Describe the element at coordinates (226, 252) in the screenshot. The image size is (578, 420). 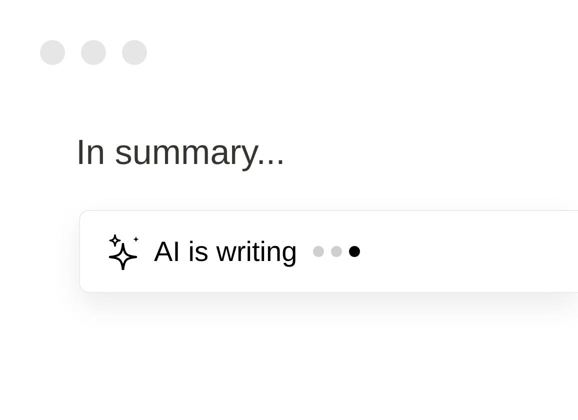
I see `status-text: AI is writing` at that location.